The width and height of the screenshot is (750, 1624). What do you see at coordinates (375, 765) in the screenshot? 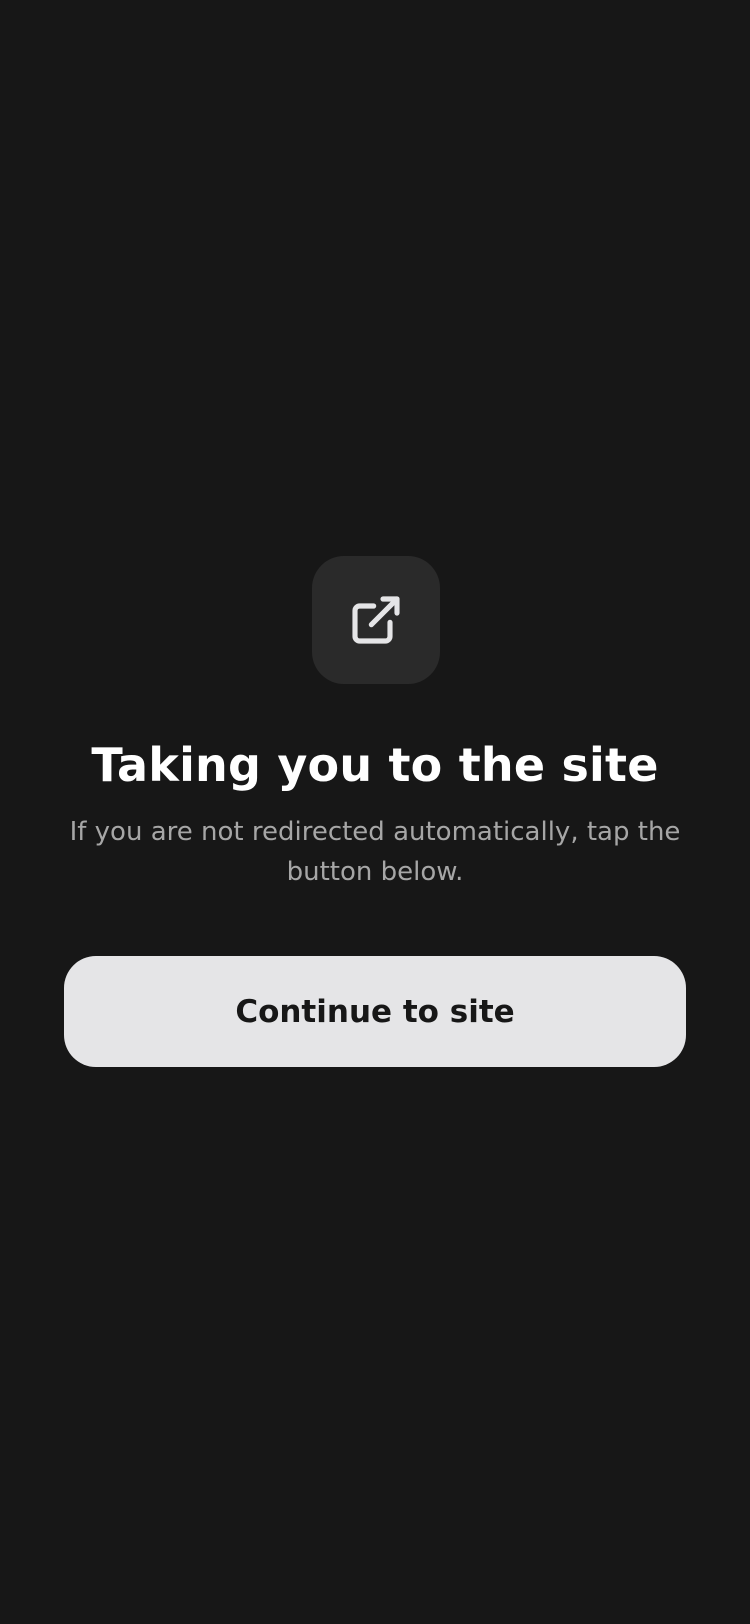
I see `page-title: Taking you to the site` at bounding box center [375, 765].